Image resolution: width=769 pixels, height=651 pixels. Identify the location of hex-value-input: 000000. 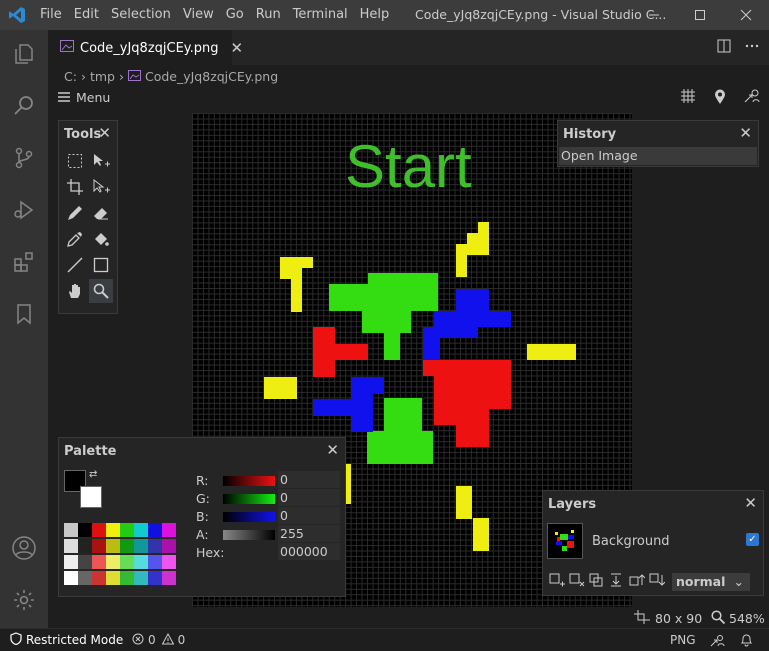
(309, 551).